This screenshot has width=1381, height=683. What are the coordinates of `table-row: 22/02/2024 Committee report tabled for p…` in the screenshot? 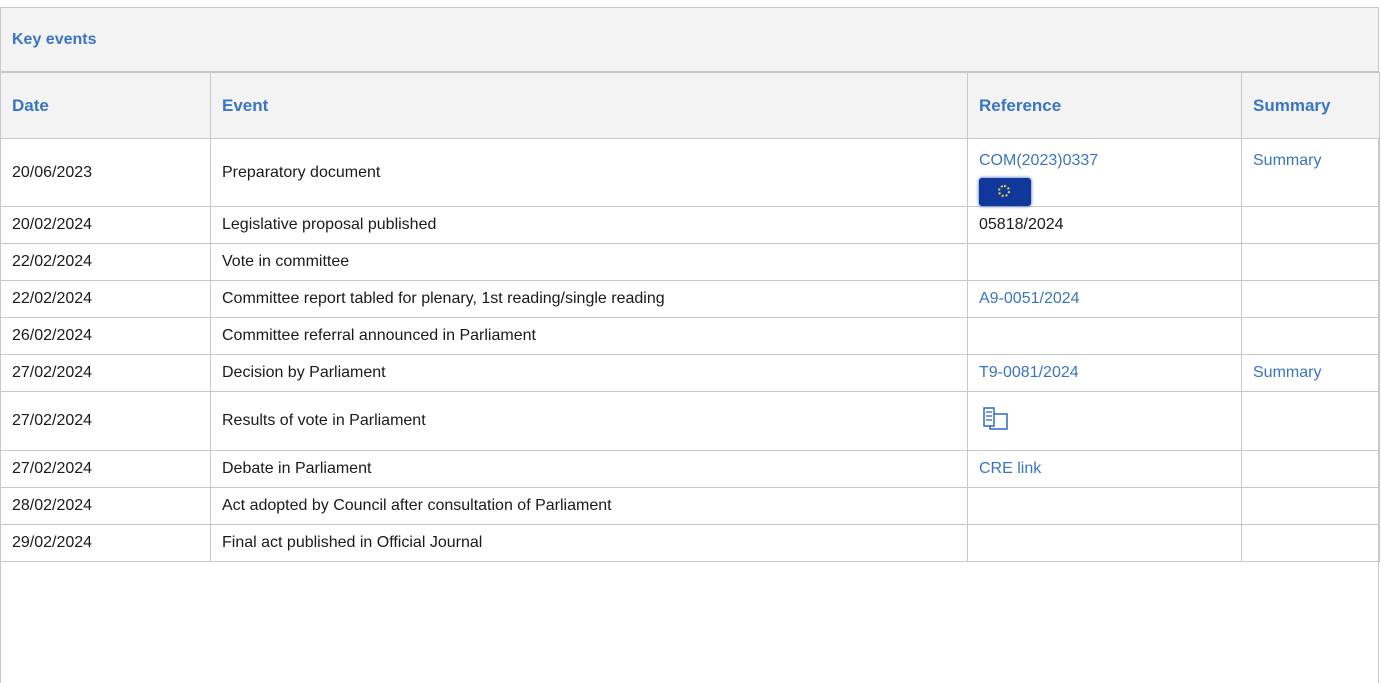 It's located at (690, 299).